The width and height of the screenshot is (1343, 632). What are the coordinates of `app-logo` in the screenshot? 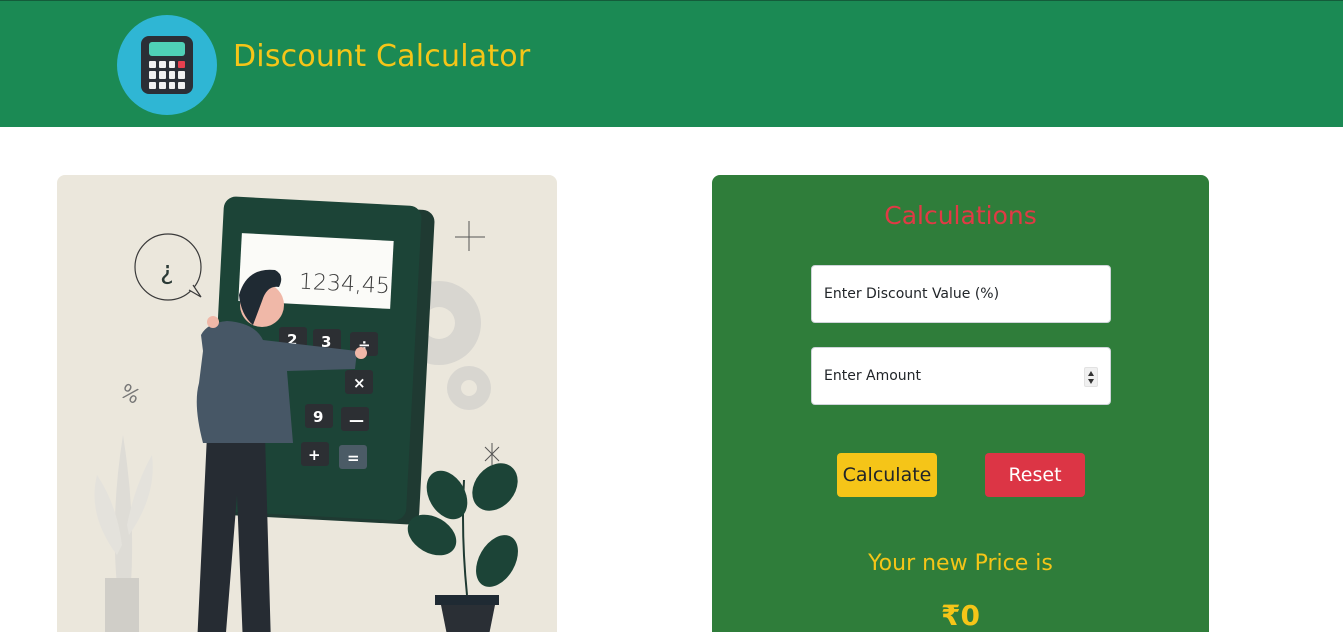 It's located at (167, 65).